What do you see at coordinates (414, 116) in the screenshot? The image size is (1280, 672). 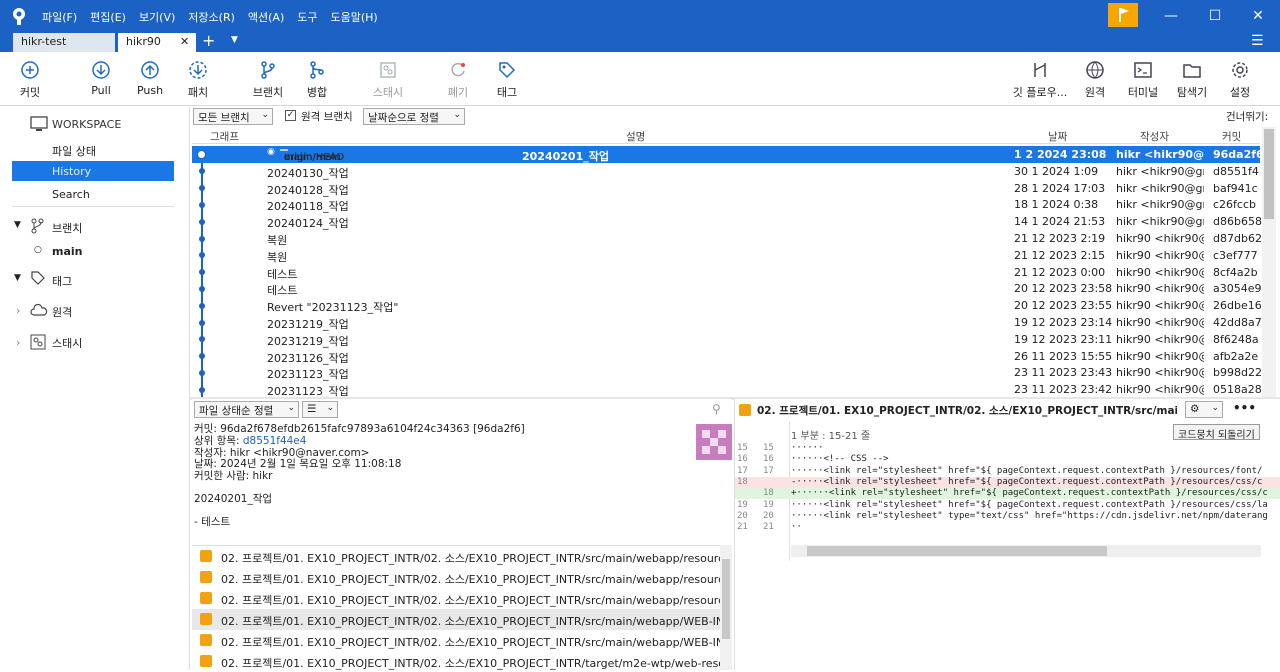 I see `sort-dropdown: 날짜순으로 정렬 ⌄` at bounding box center [414, 116].